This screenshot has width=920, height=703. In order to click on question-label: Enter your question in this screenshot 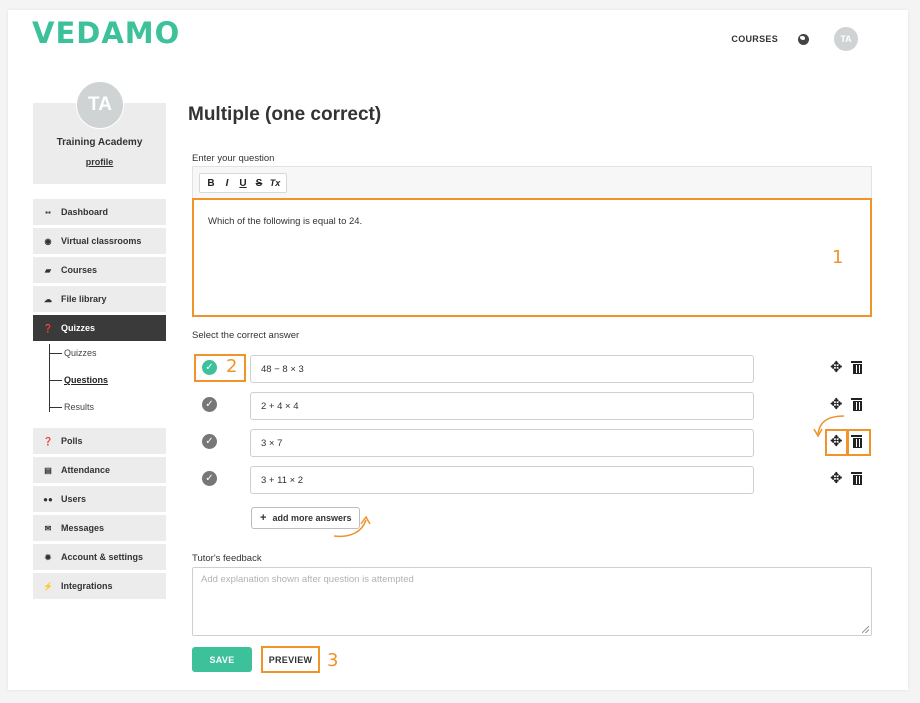, I will do `click(233, 158)`.